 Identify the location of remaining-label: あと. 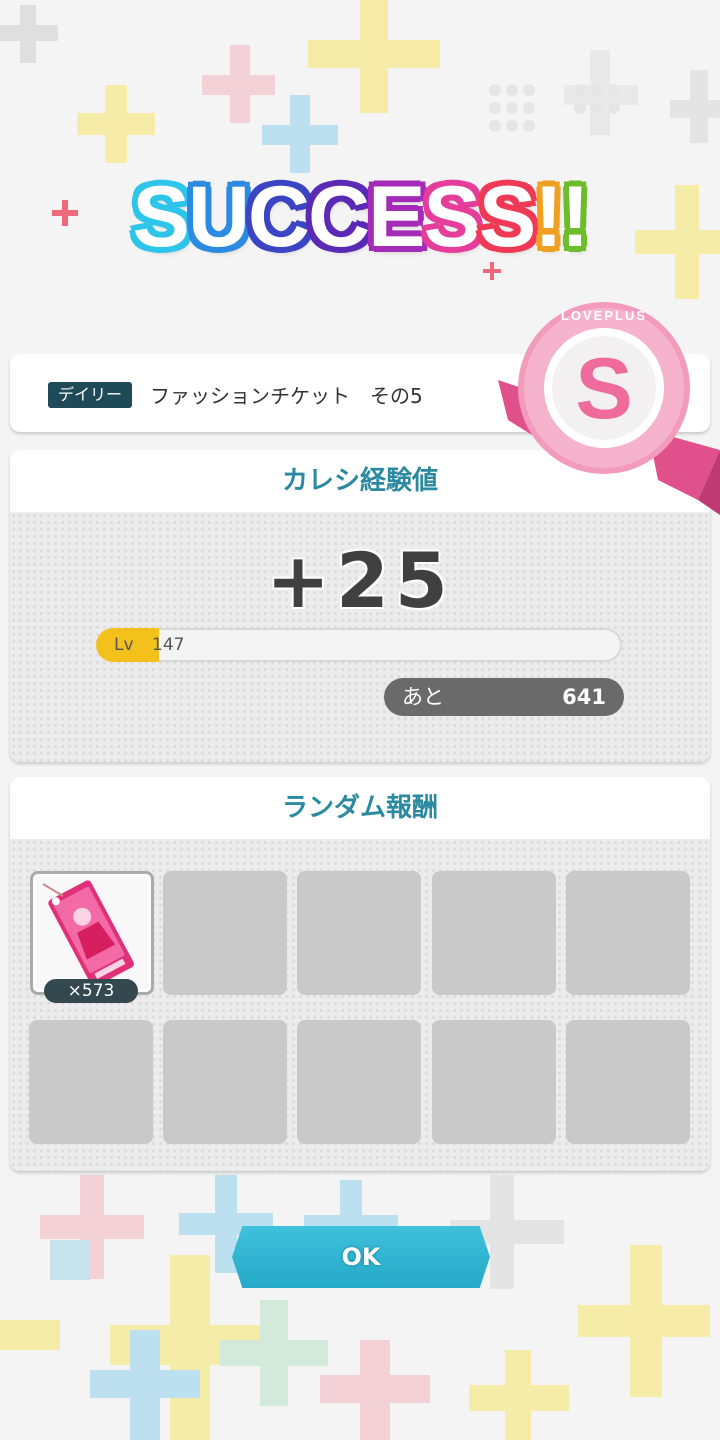
(423, 697).